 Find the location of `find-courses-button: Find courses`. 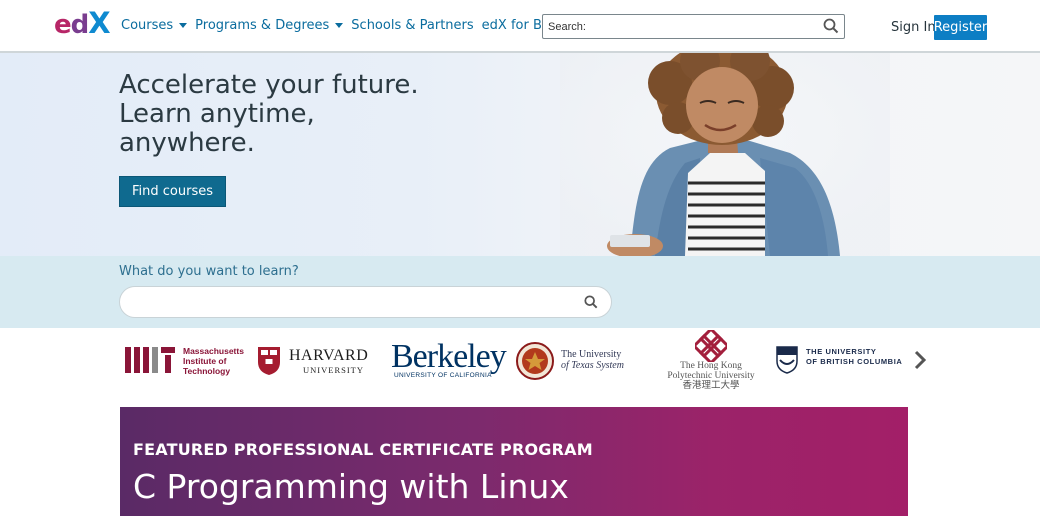

find-courses-button: Find courses is located at coordinates (172, 191).